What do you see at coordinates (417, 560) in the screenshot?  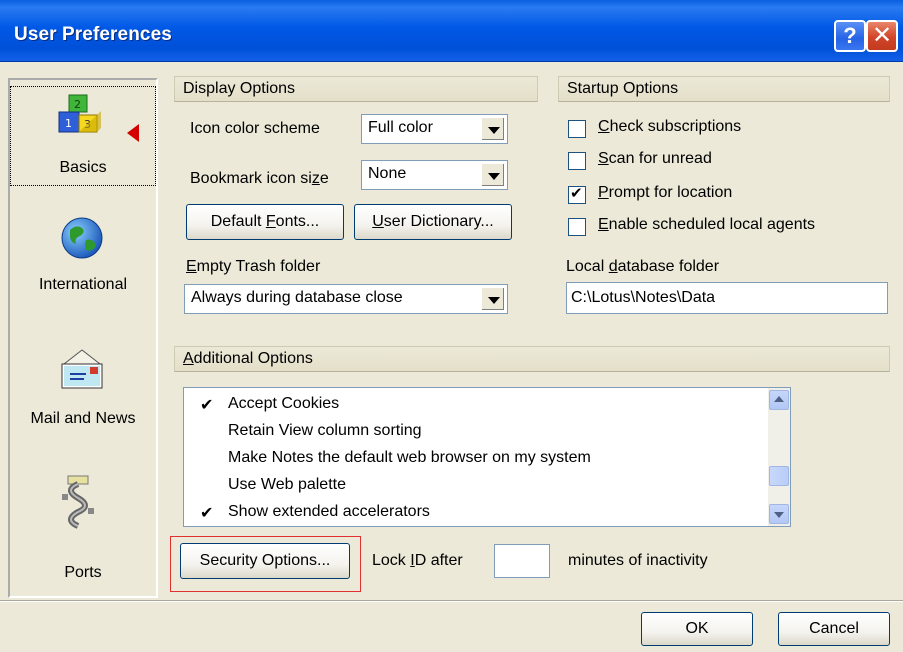 I see `lock-id-label: Lock ID after` at bounding box center [417, 560].